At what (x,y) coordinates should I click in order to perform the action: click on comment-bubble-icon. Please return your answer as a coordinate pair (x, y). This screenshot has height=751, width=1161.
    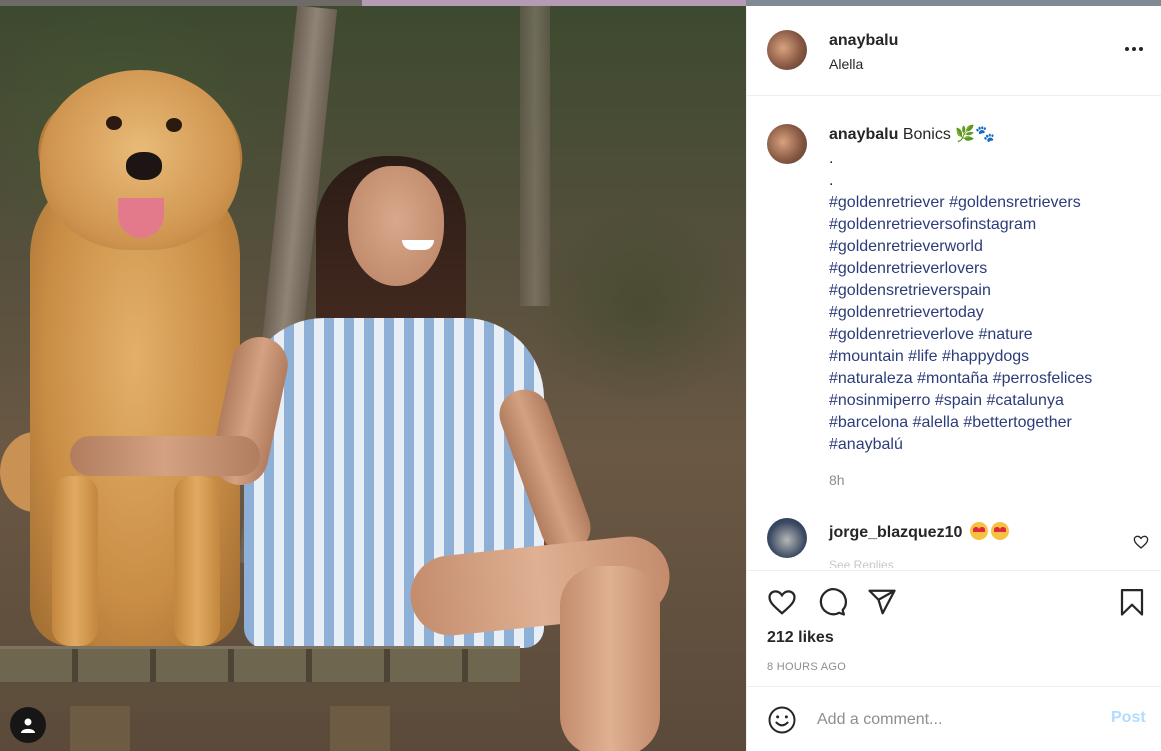
    Looking at the image, I should click on (832, 602).